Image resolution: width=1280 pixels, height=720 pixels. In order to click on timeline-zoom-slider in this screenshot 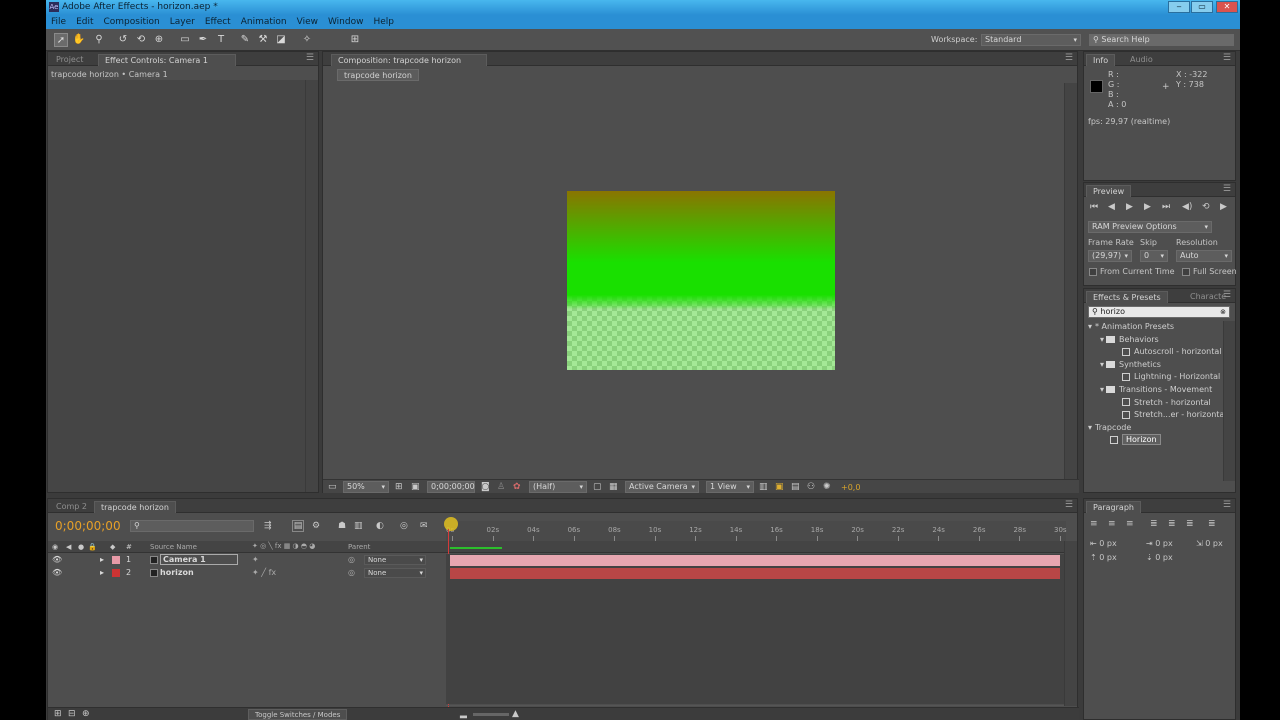, I will do `click(491, 714)`.